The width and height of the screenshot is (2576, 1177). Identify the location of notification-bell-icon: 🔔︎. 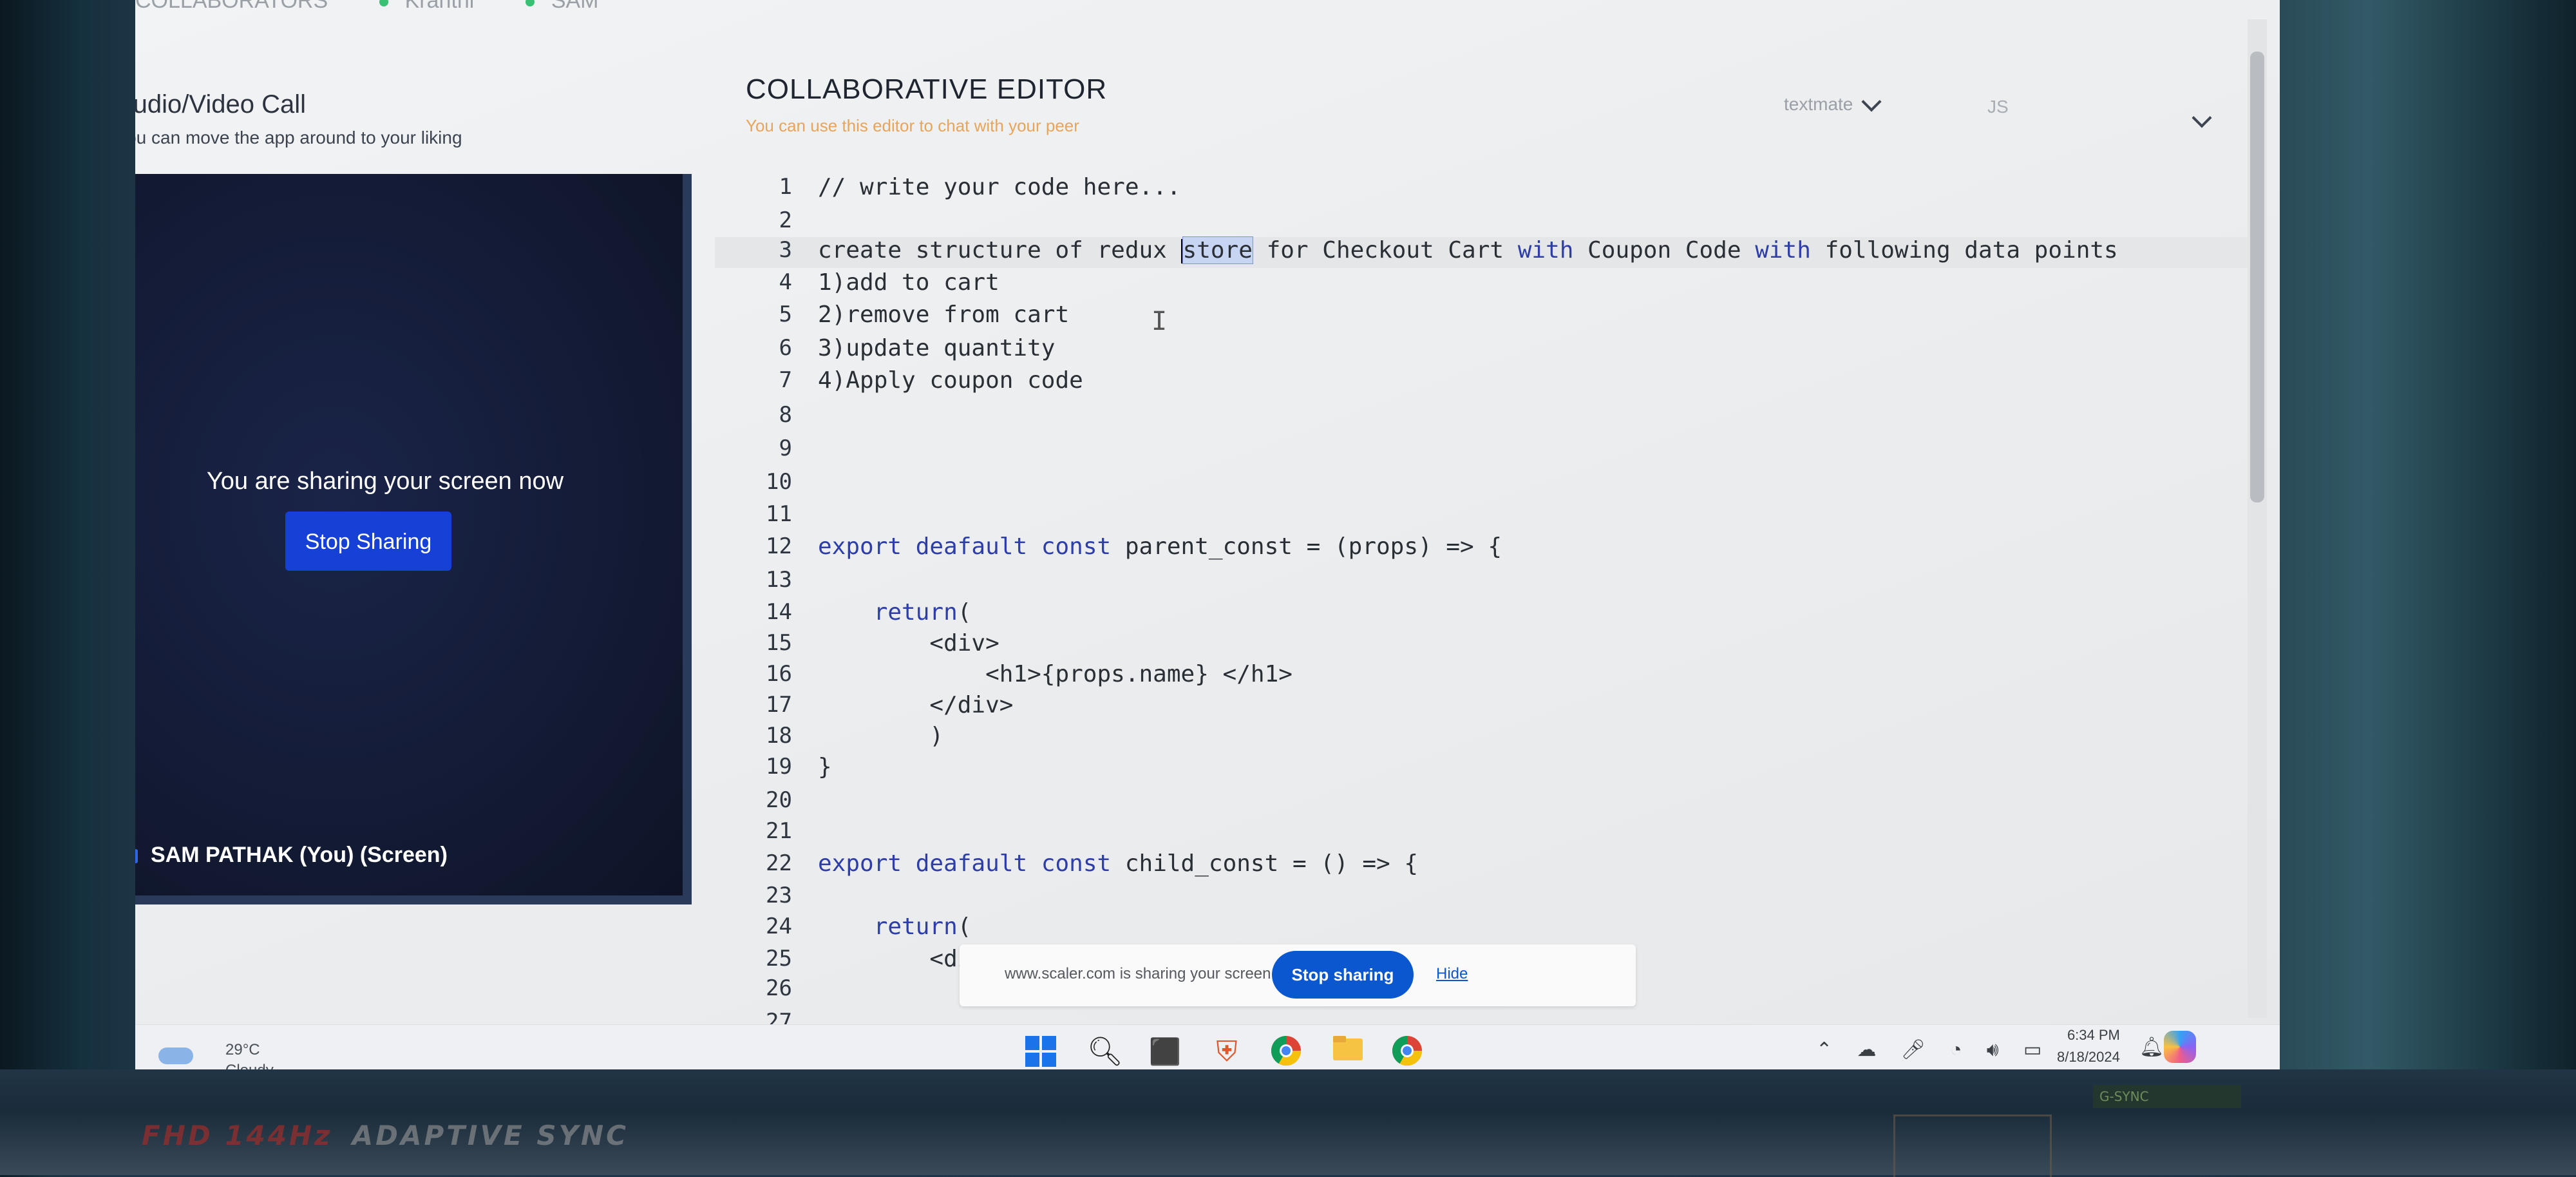
(2151, 1047).